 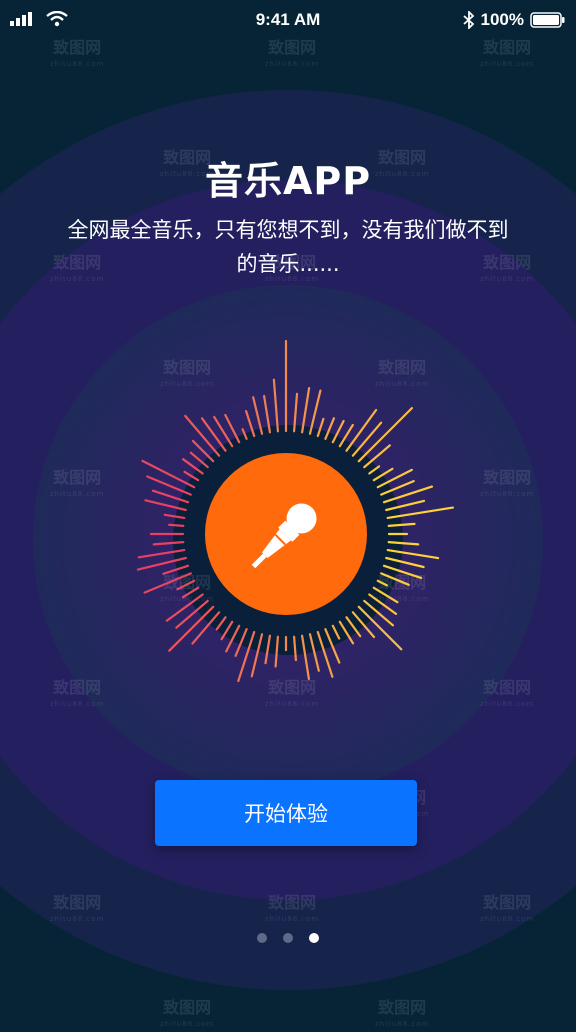 I want to click on start-experience-button: 开始体验, so click(x=286, y=813).